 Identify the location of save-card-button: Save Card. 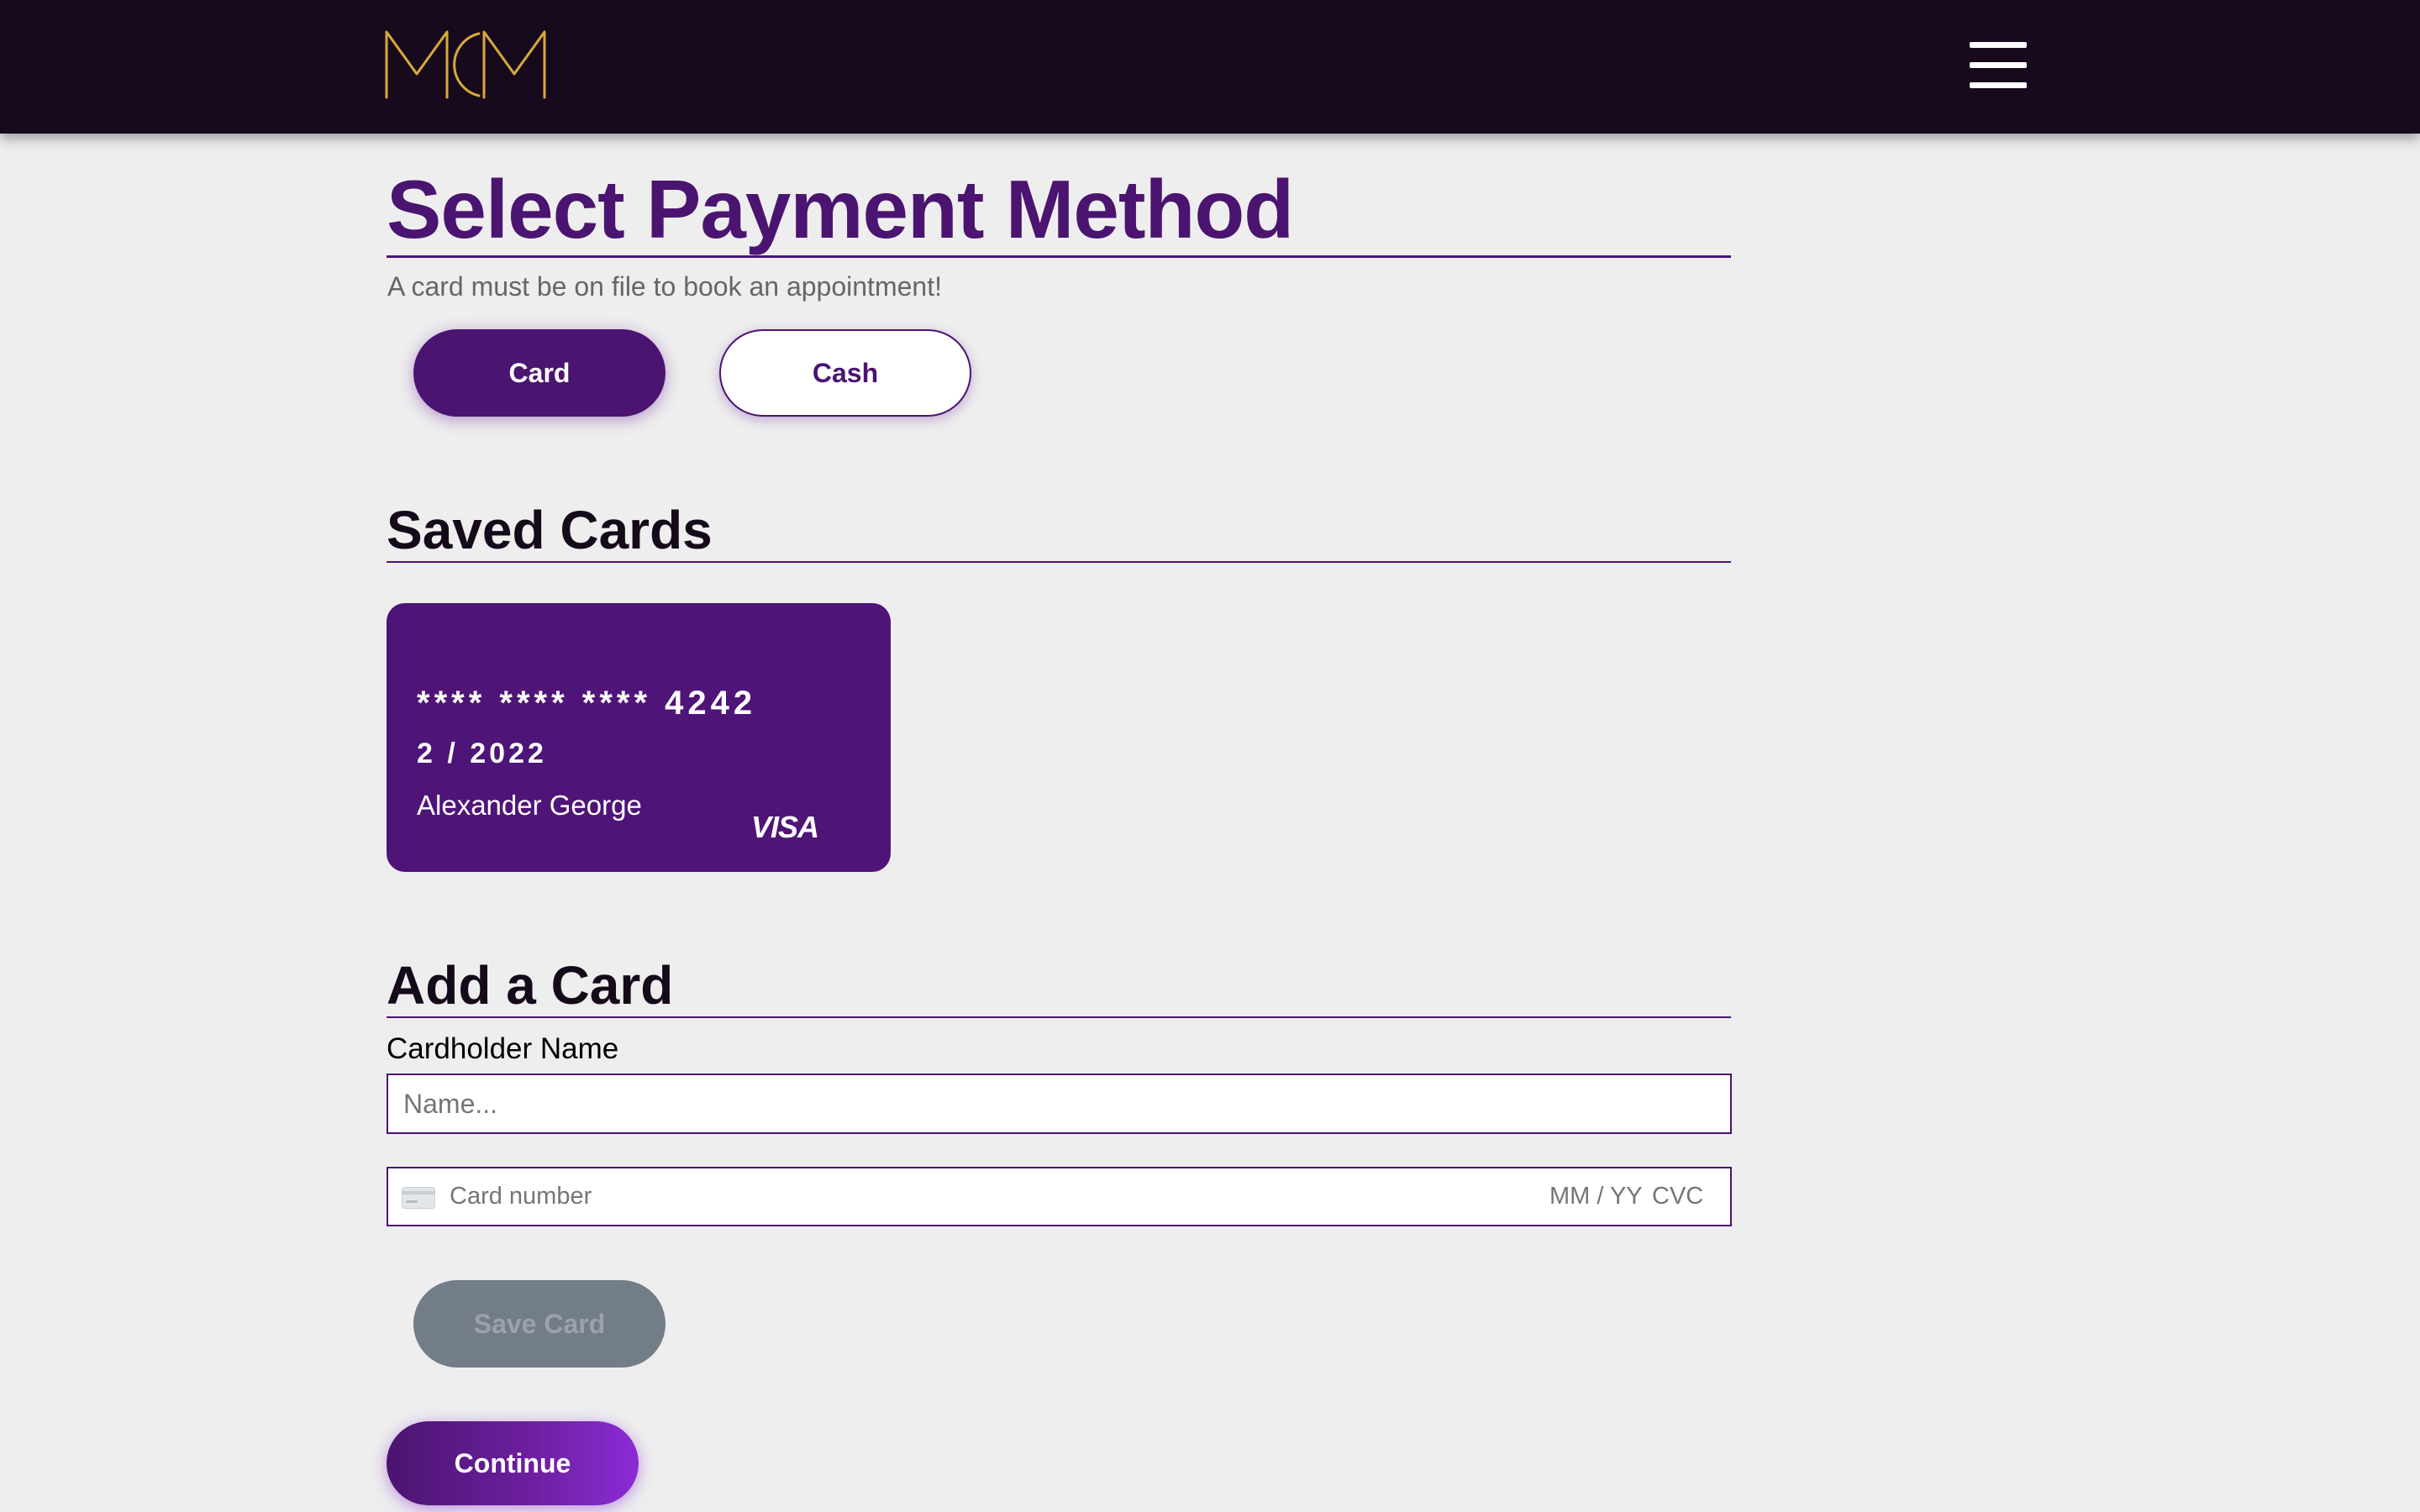
(539, 1324).